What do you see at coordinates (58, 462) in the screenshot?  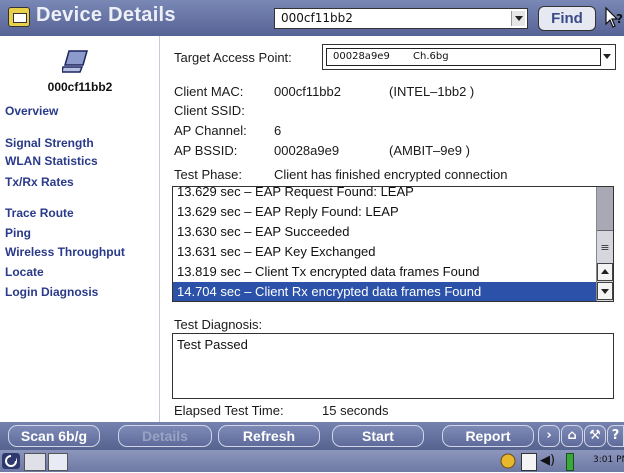 I see `window-icon` at bounding box center [58, 462].